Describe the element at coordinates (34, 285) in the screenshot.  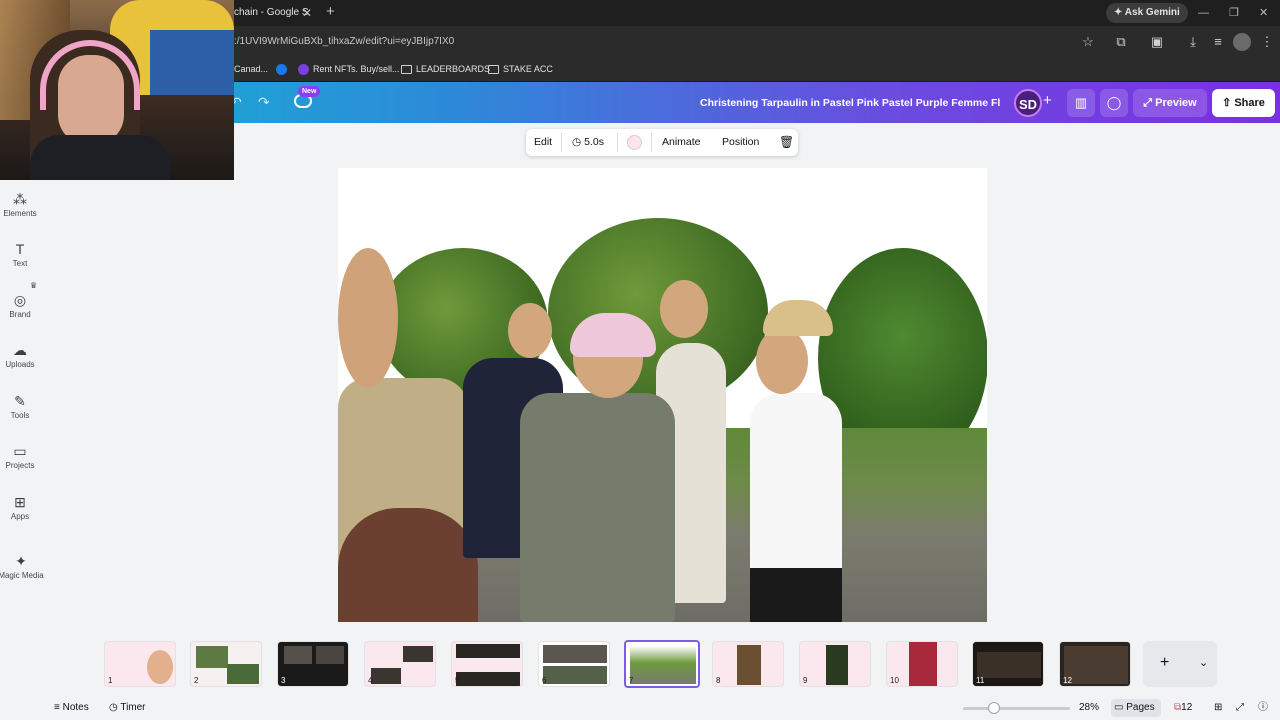
I see `crown-icon: ♛` at that location.